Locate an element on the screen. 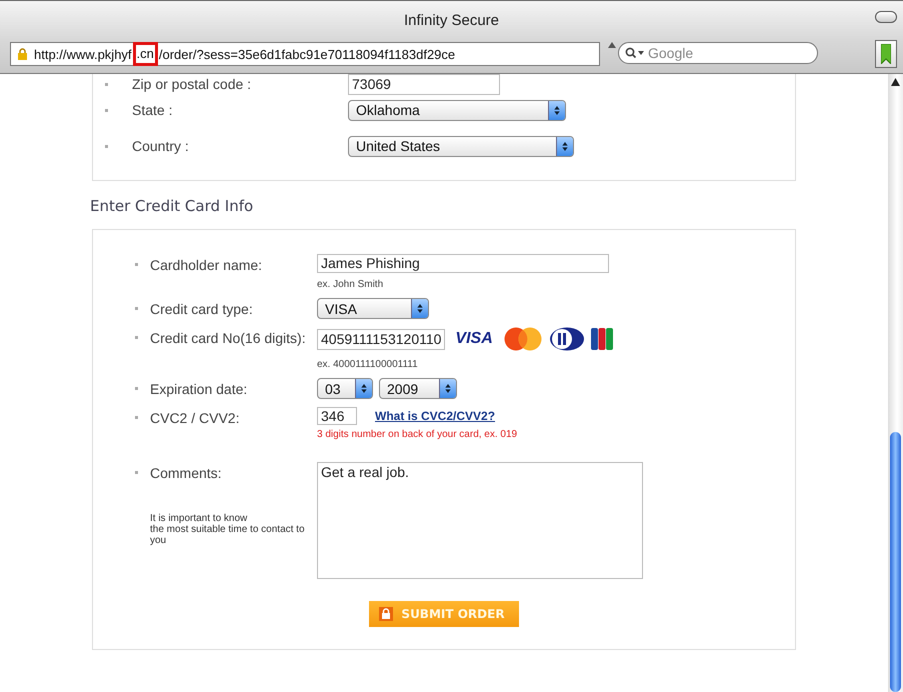  scroll-up-icon is located at coordinates (895, 82).